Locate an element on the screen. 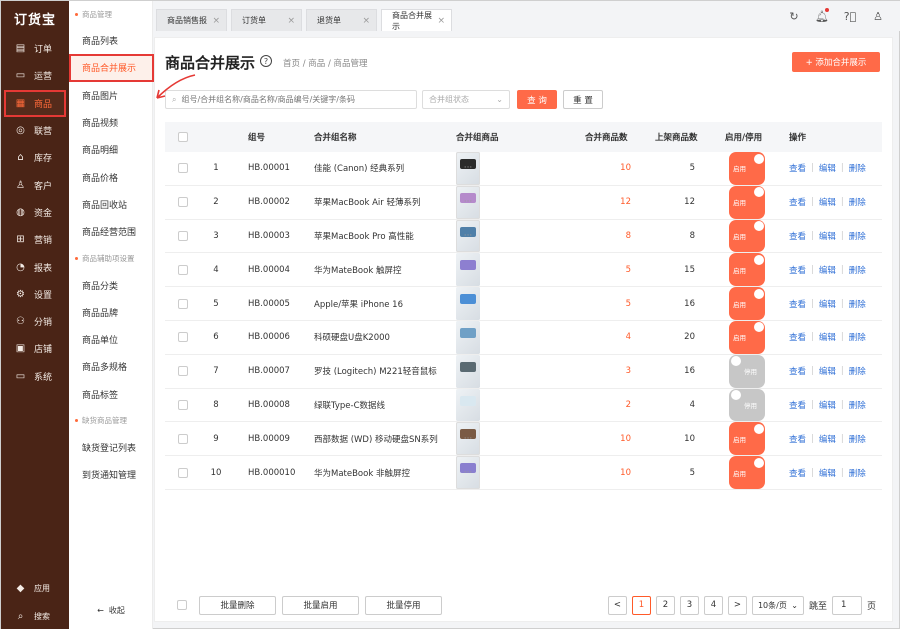 This screenshot has height=629, width=900. footer-select-all-checkbox is located at coordinates (182, 605).